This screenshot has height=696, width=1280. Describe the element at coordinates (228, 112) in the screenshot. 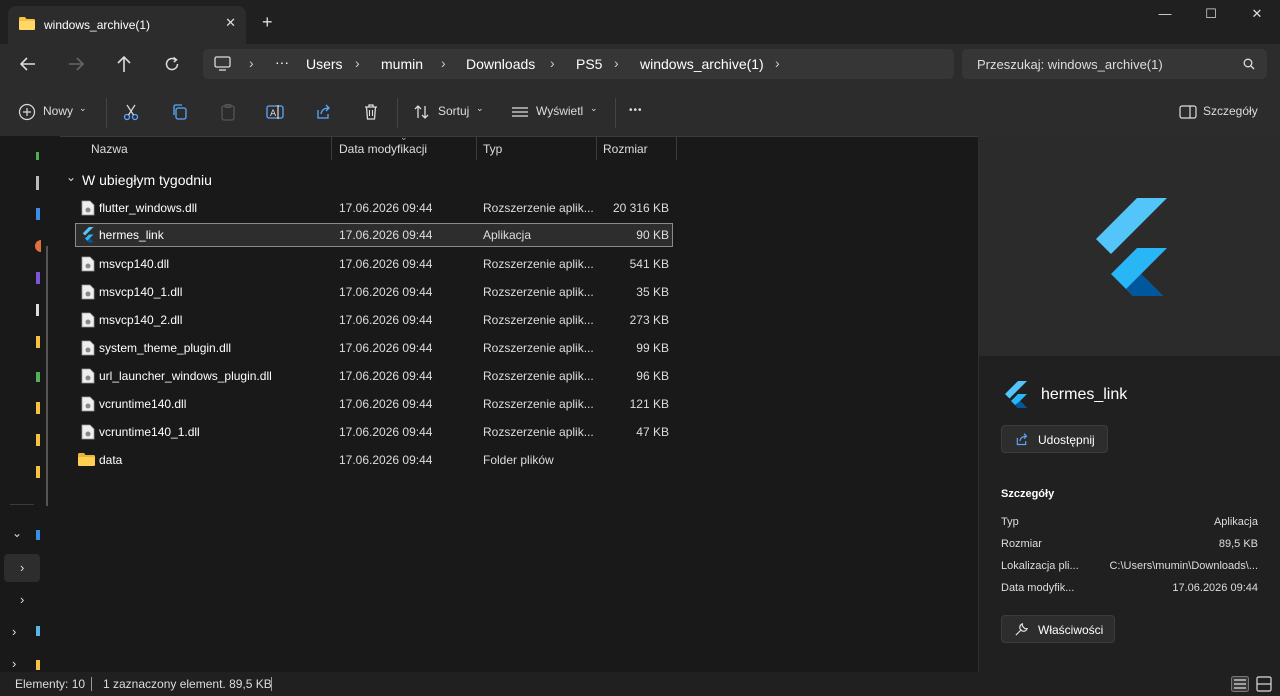

I see `paste-icon` at that location.